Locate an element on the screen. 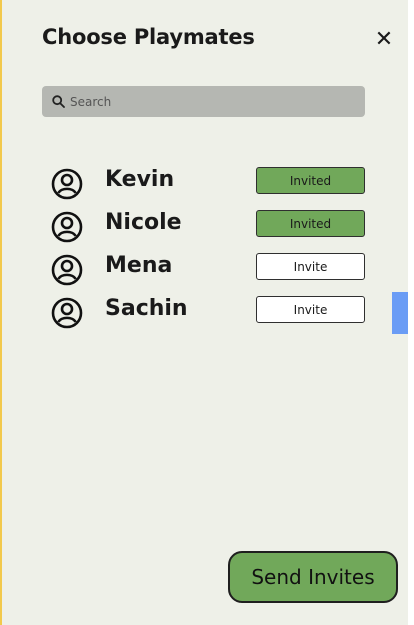 This screenshot has width=414, height=625. search-input is located at coordinates (200, 101).